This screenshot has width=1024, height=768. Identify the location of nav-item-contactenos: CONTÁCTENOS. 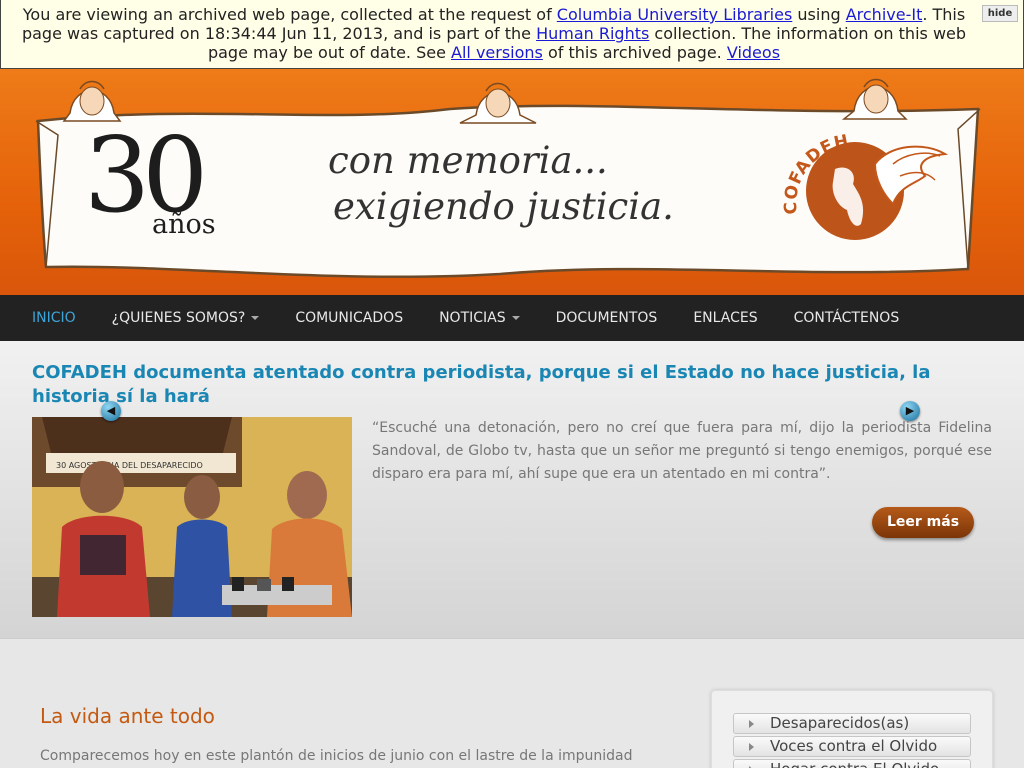
(847, 318).